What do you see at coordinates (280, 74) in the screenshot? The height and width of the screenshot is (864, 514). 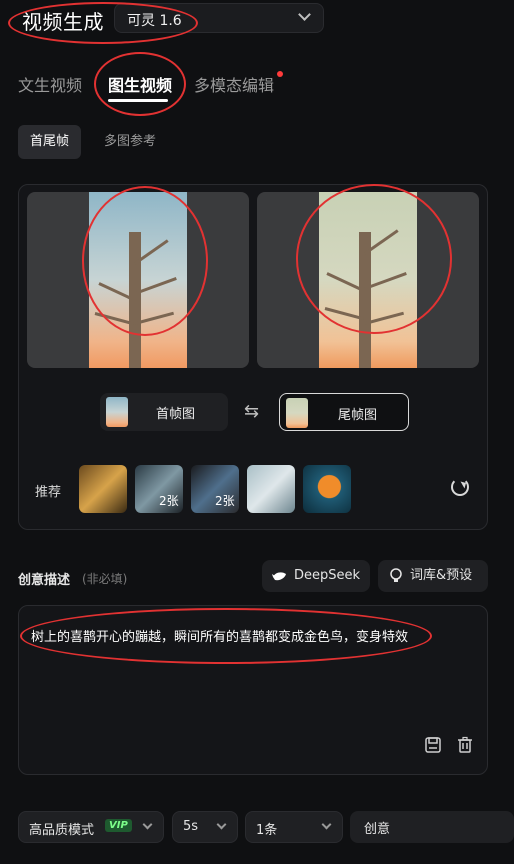 I see `new-dot-indicator` at bounding box center [280, 74].